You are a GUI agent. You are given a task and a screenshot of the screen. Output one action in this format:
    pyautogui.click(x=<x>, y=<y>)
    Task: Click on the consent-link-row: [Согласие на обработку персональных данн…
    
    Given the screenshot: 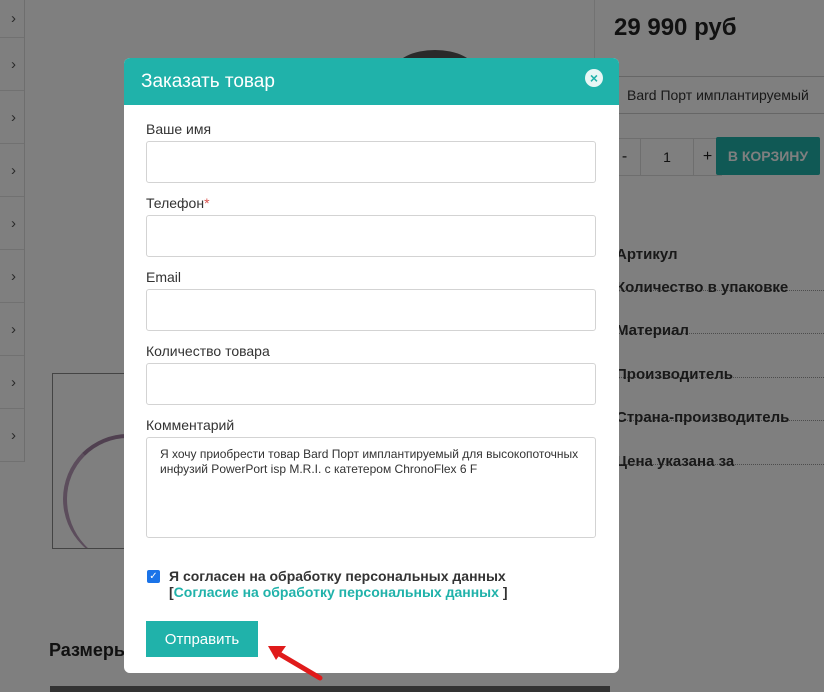 What is the action you would take?
    pyautogui.click(x=338, y=592)
    